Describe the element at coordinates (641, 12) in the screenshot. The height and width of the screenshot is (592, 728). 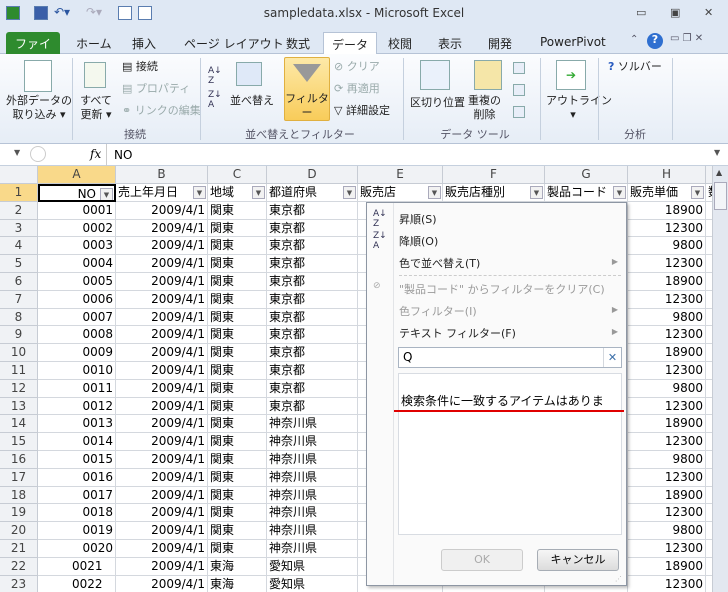
I see `minimize-button: ▭` at that location.